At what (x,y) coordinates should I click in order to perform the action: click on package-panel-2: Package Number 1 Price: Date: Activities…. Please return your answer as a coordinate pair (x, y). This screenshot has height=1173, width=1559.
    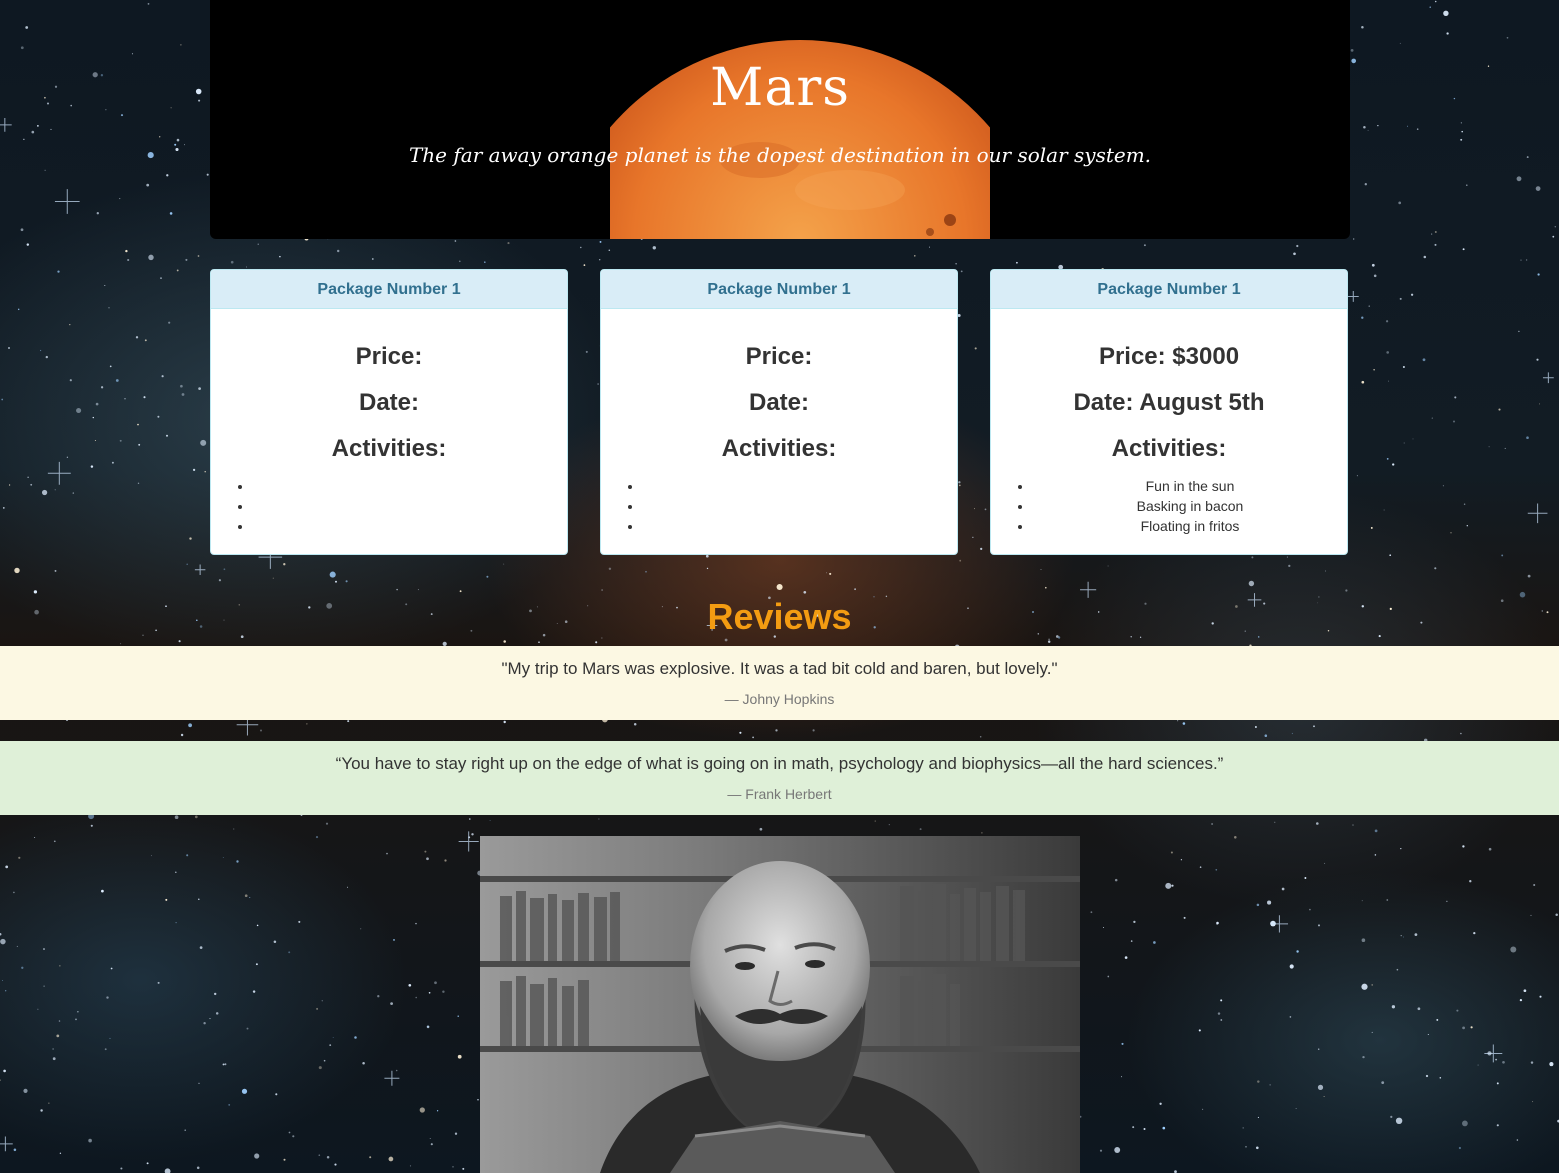
    Looking at the image, I should click on (779, 412).